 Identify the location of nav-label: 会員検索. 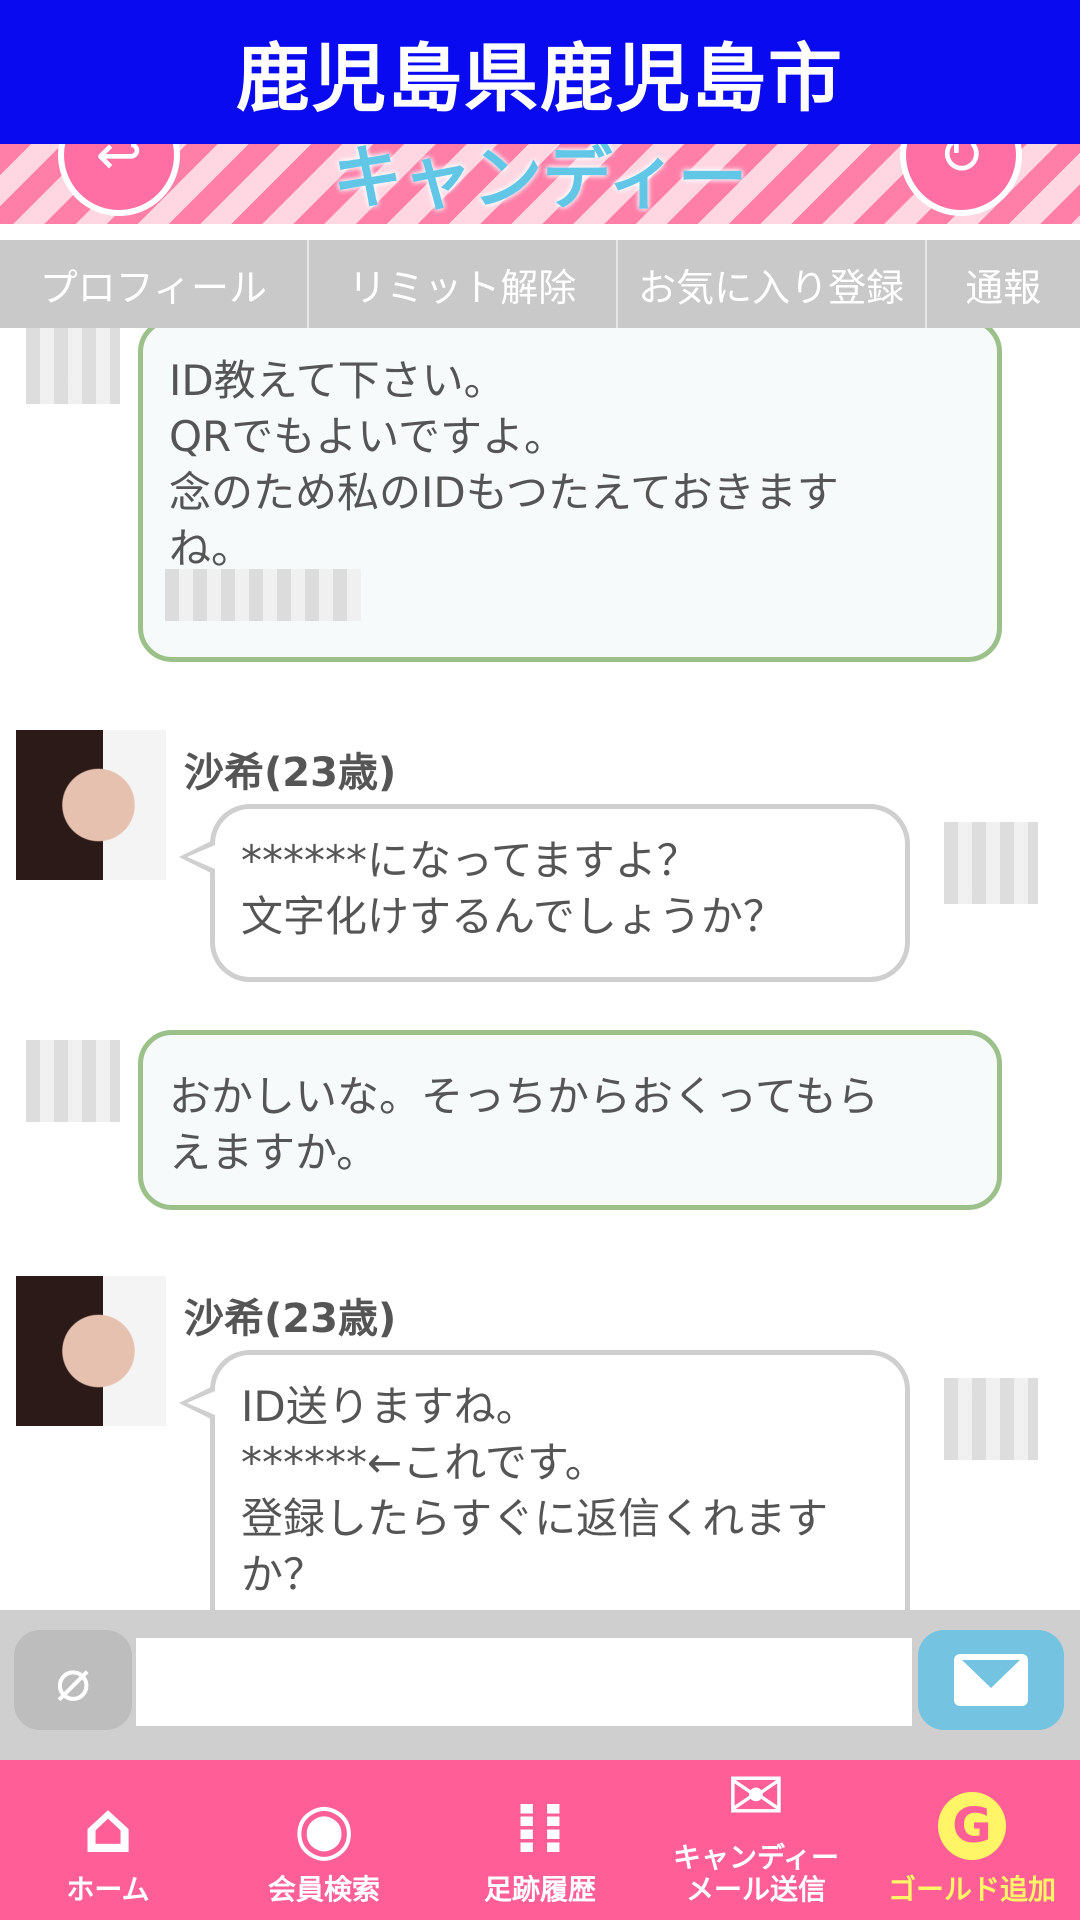
(323, 1889).